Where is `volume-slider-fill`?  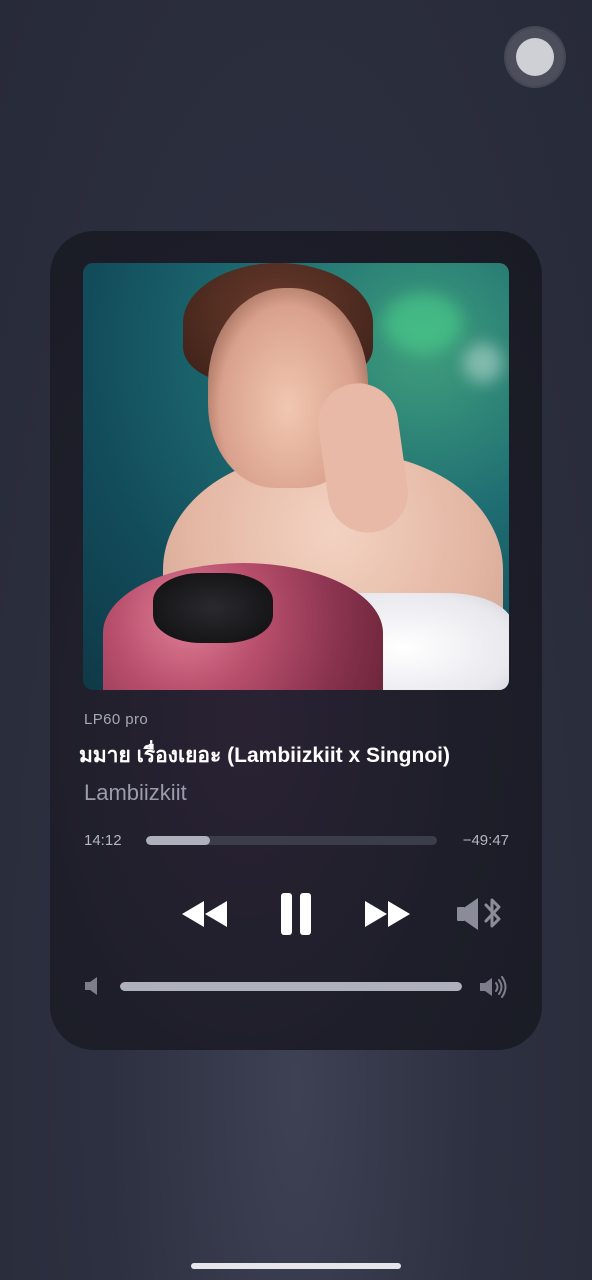 volume-slider-fill is located at coordinates (291, 986).